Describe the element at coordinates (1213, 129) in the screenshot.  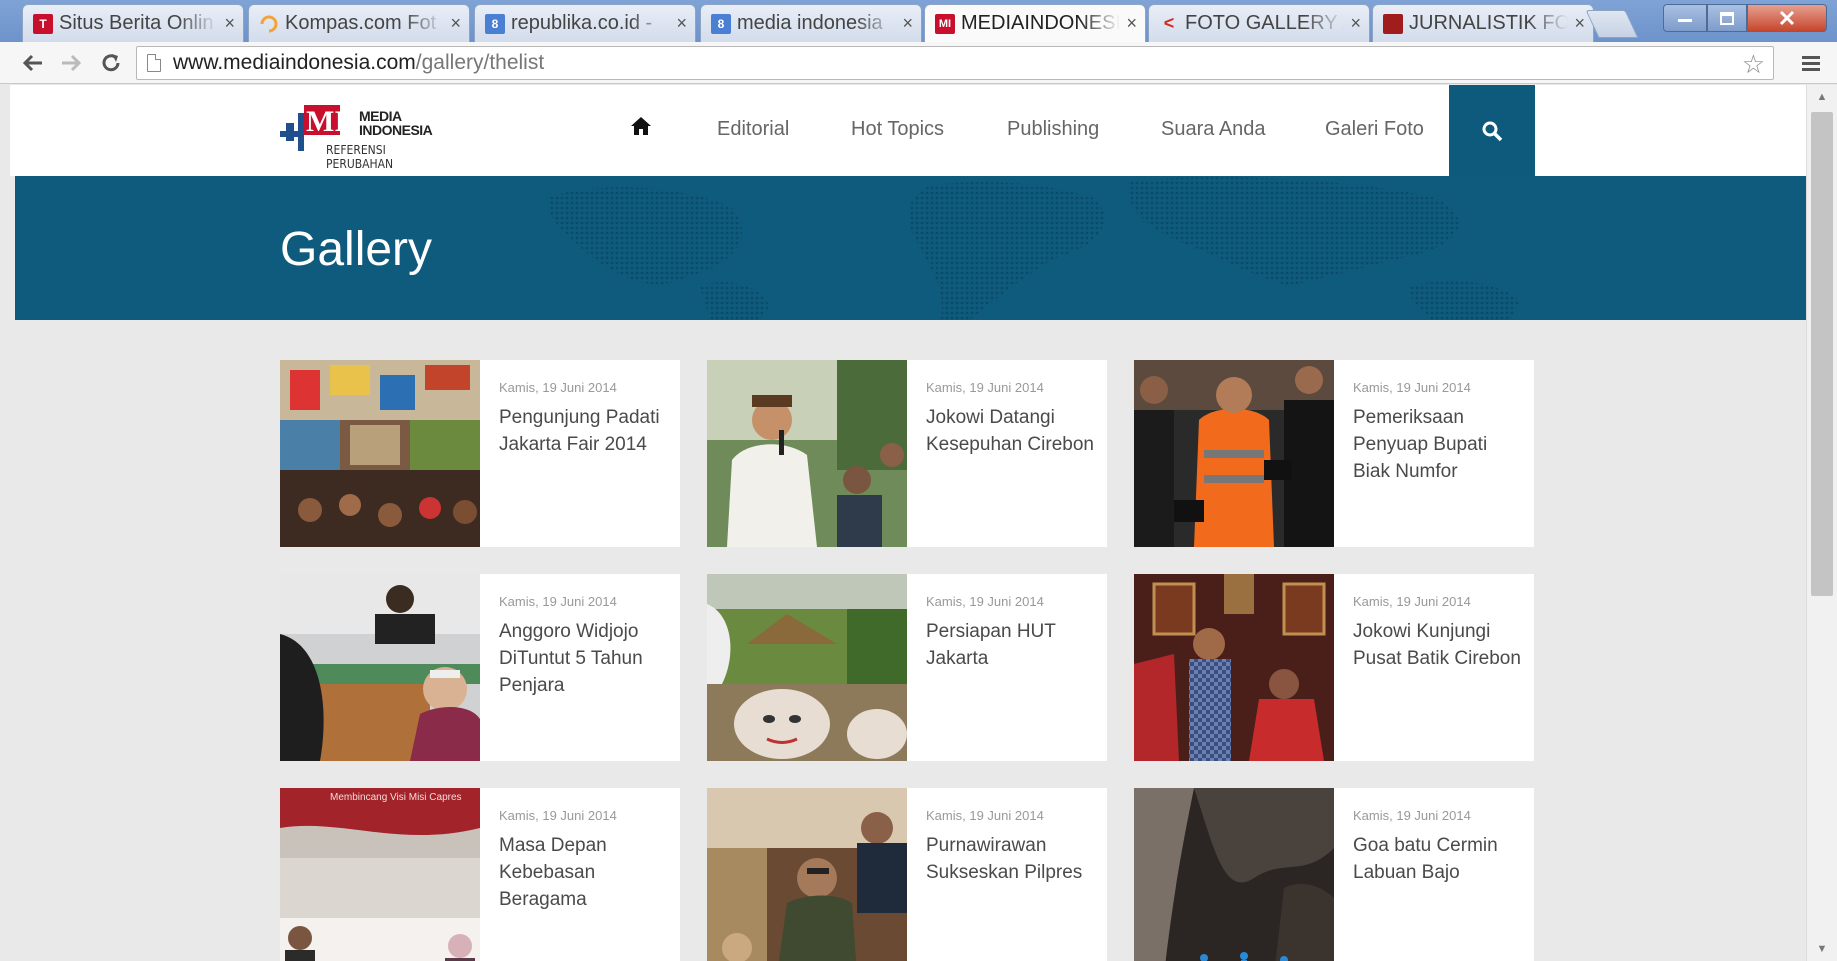
I see `nav-suara-anda: Suara Anda` at that location.